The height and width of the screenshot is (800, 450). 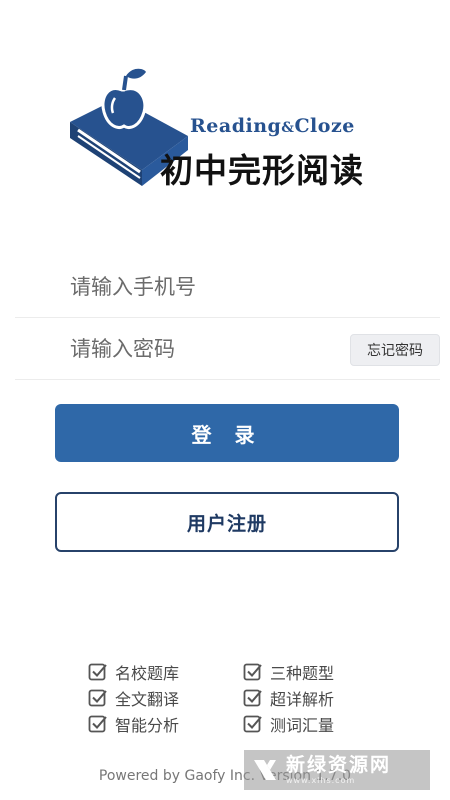 What do you see at coordinates (147, 725) in the screenshot?
I see `feature-label: 智能分析` at bounding box center [147, 725].